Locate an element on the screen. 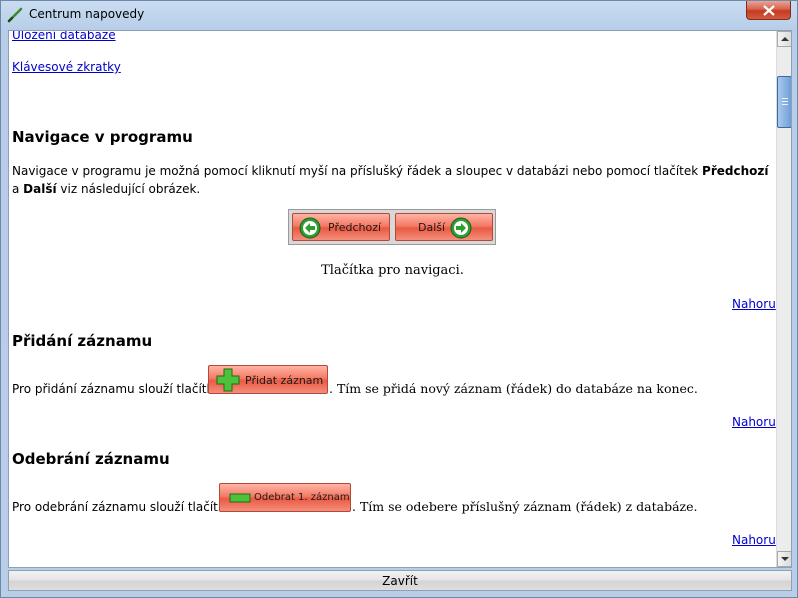  vertical-scrollbar is located at coordinates (783, 299).